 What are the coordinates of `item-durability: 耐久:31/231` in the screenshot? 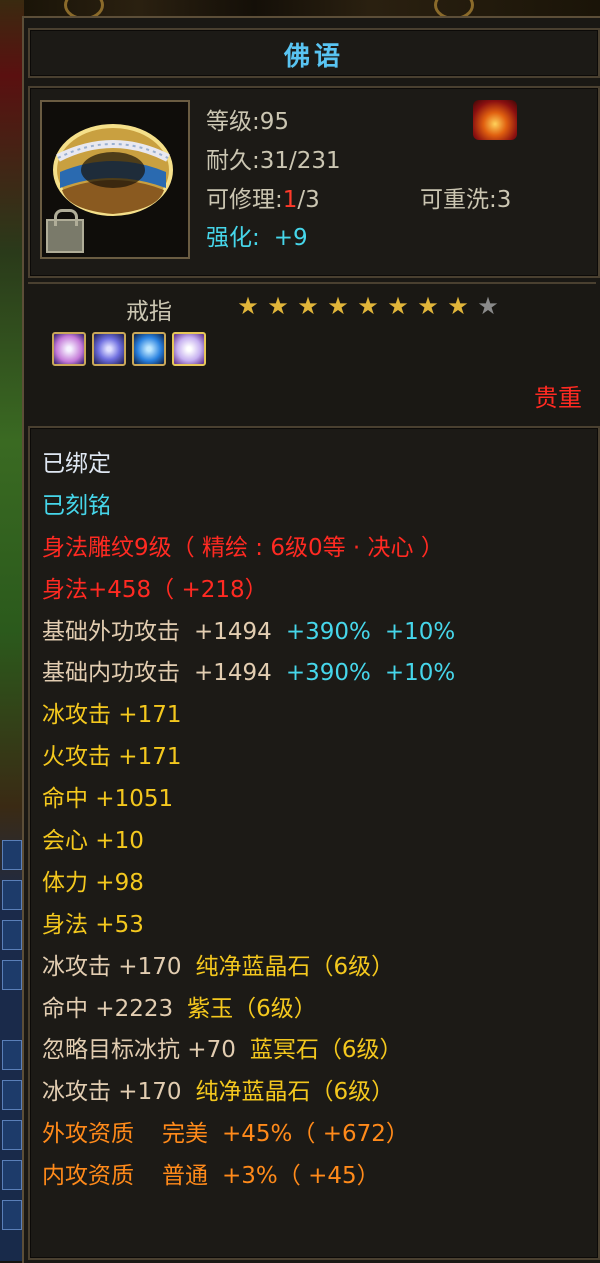 It's located at (273, 161).